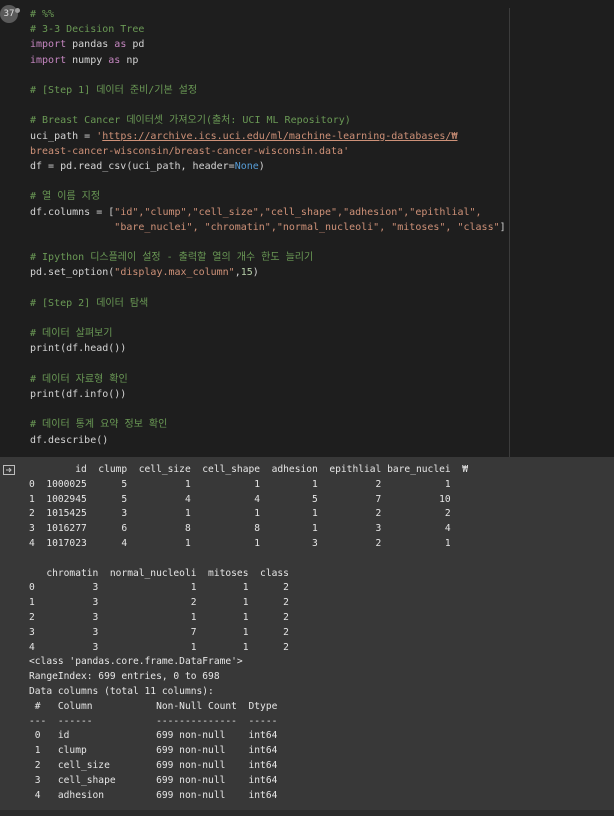 The width and height of the screenshot is (614, 816). What do you see at coordinates (63, 136) in the screenshot?
I see `code-token: uci_path =` at bounding box center [63, 136].